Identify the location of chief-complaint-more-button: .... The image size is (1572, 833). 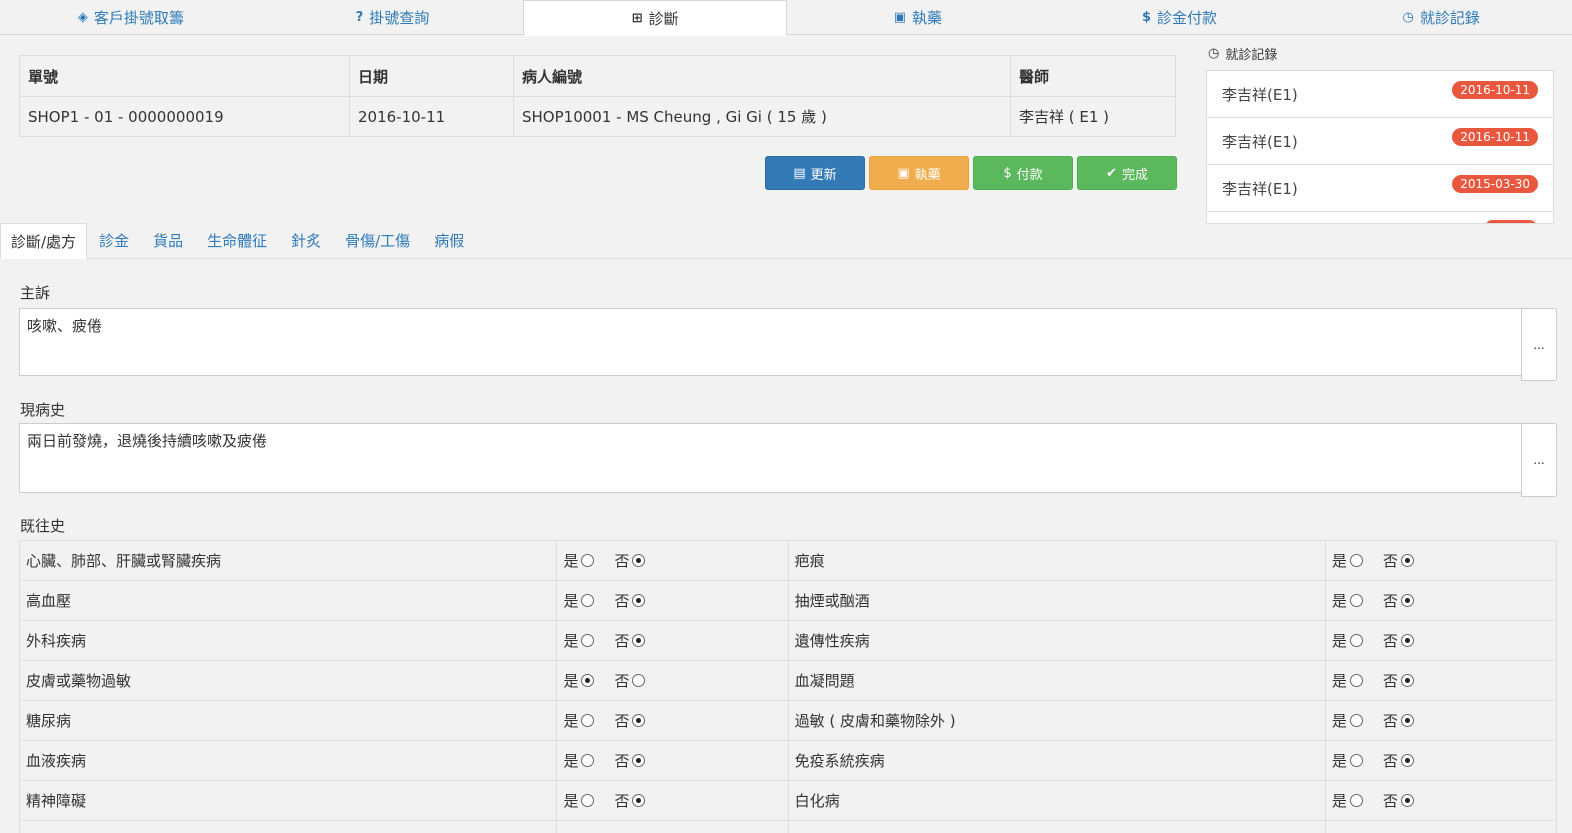
(1539, 344).